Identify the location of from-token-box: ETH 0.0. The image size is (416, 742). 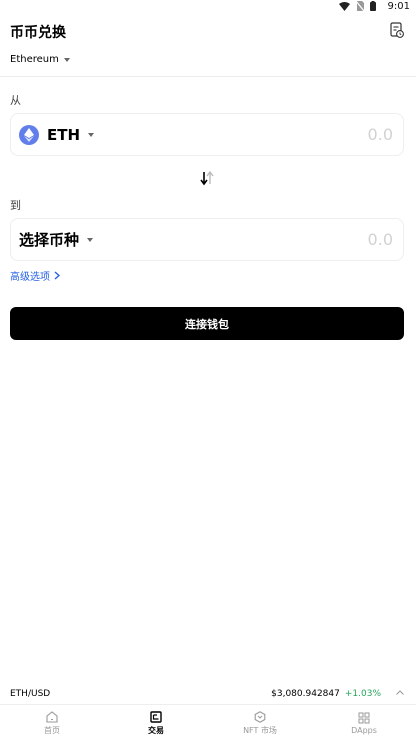
(207, 134).